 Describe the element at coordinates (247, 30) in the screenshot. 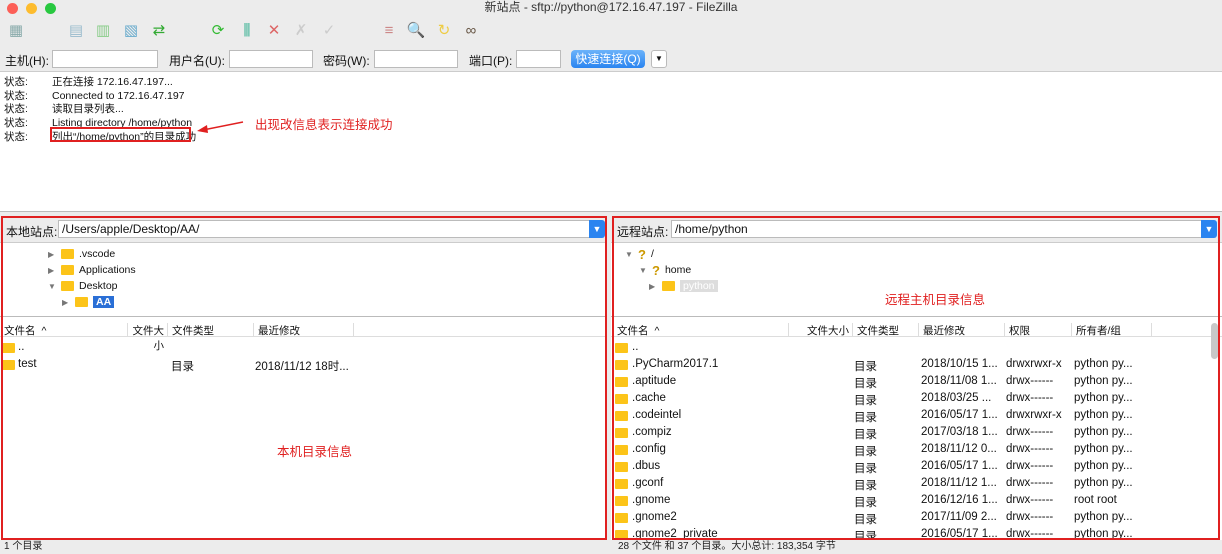

I see `filter-icon: ⫼` at that location.